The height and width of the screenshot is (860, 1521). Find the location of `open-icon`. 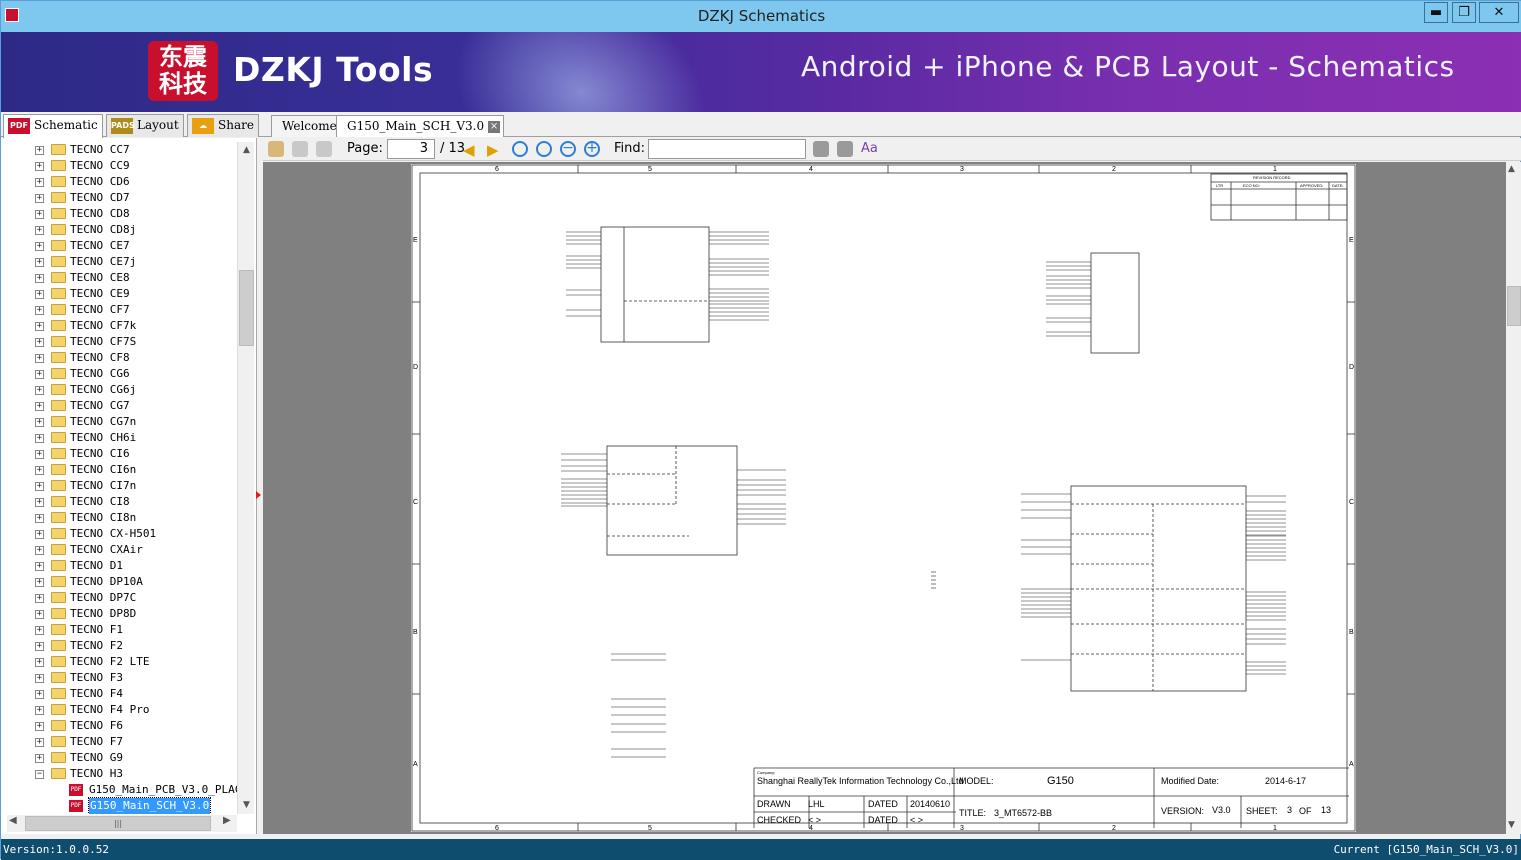

open-icon is located at coordinates (276, 149).